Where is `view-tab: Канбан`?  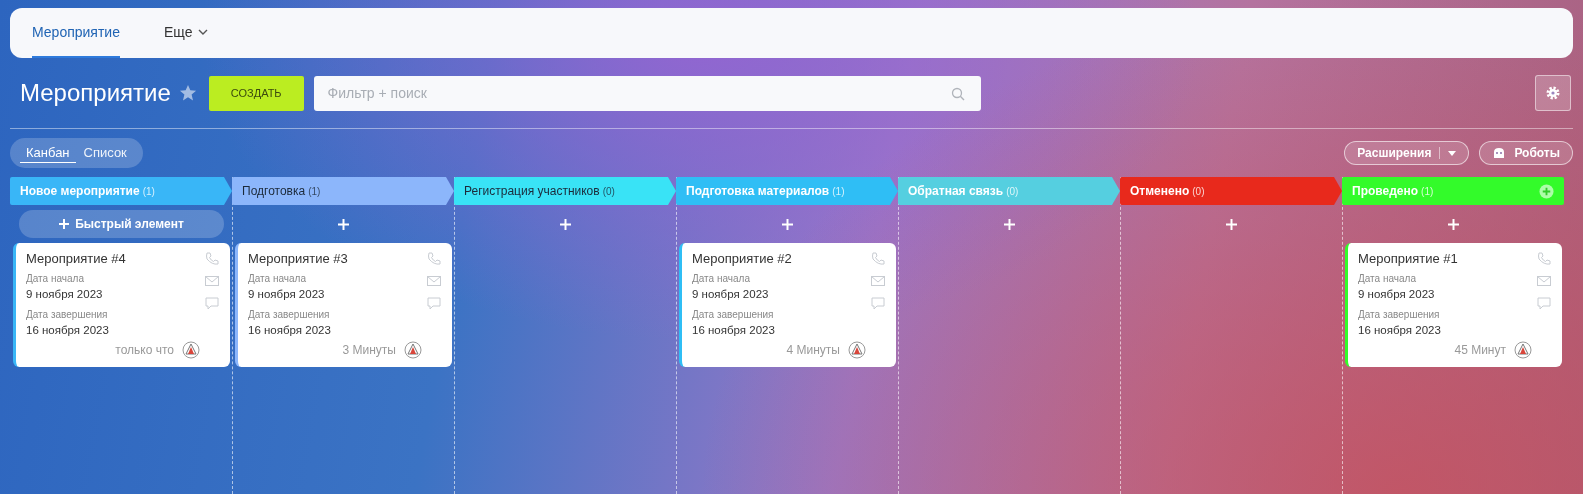
view-tab: Канбан is located at coordinates (48, 153).